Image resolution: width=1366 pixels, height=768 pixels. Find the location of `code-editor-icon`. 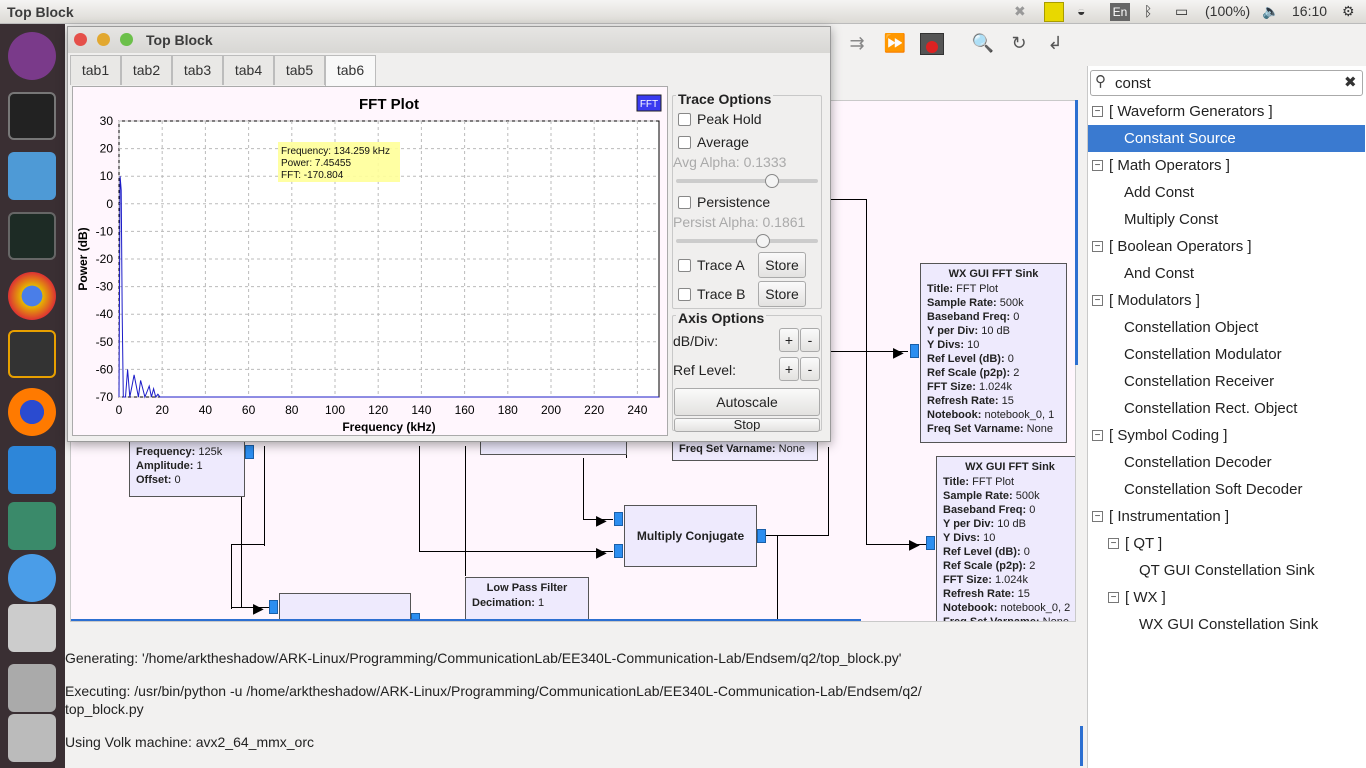

code-editor-icon is located at coordinates (32, 354).